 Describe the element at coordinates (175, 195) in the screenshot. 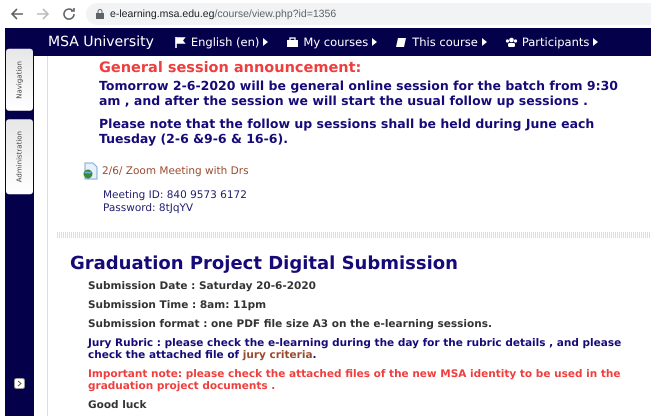

I see `resource-description: Meeting ID: 840 9573 6172` at that location.